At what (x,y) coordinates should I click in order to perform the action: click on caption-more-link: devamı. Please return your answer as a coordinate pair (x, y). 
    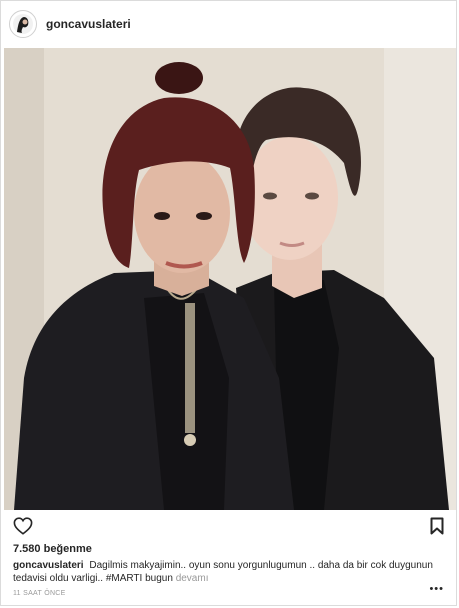
    Looking at the image, I should click on (192, 578).